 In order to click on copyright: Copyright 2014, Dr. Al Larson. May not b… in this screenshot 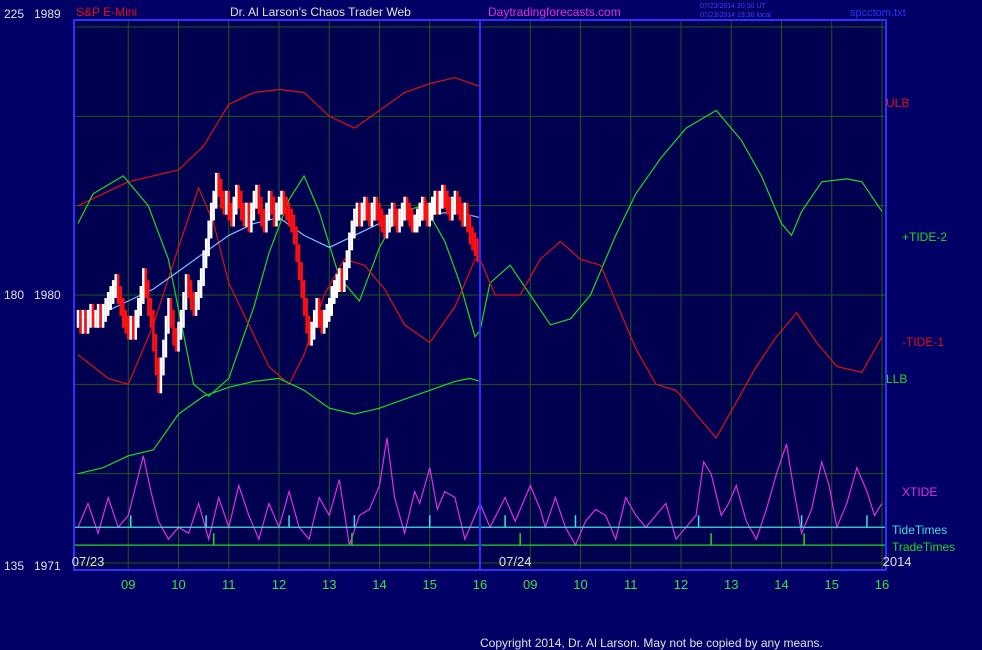, I will do `click(651, 643)`.